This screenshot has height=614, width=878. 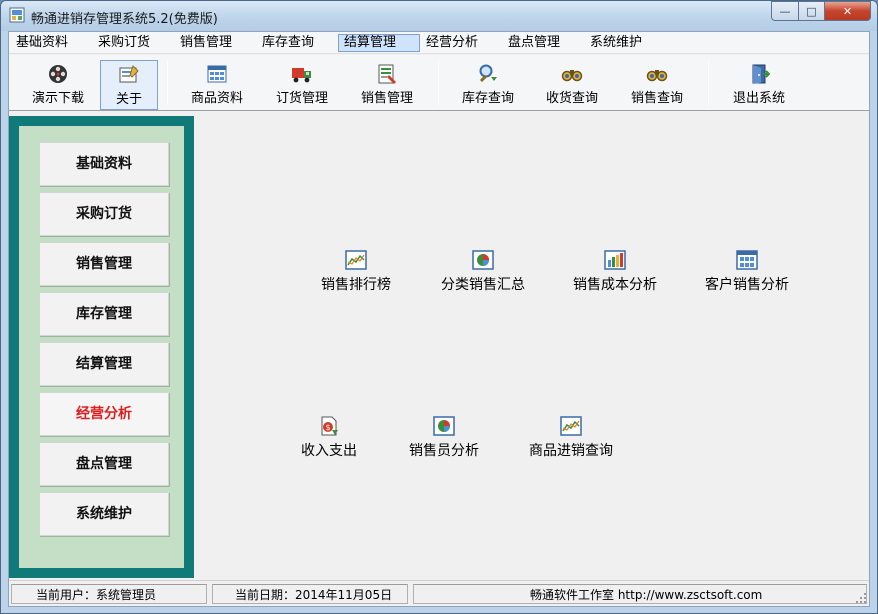 What do you see at coordinates (747, 285) in the screenshot?
I see `feature-customer-sales-analysis-label: 客户销售分析` at bounding box center [747, 285].